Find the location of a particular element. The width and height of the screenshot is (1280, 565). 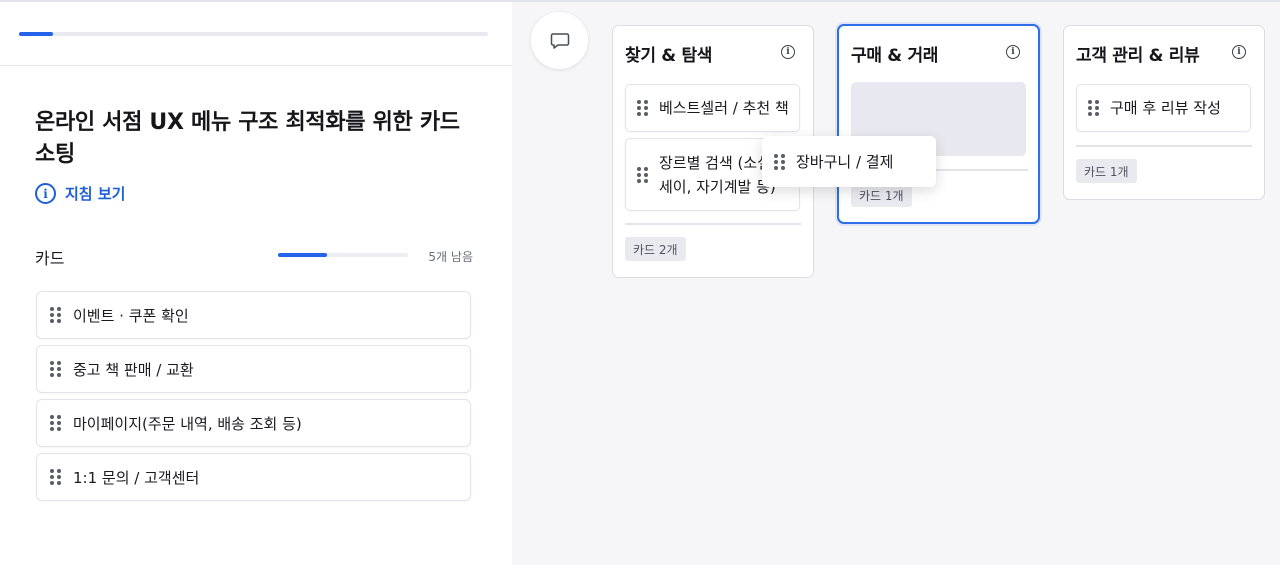

column-card: 베스트셀러 / 추천 책 is located at coordinates (712, 108).